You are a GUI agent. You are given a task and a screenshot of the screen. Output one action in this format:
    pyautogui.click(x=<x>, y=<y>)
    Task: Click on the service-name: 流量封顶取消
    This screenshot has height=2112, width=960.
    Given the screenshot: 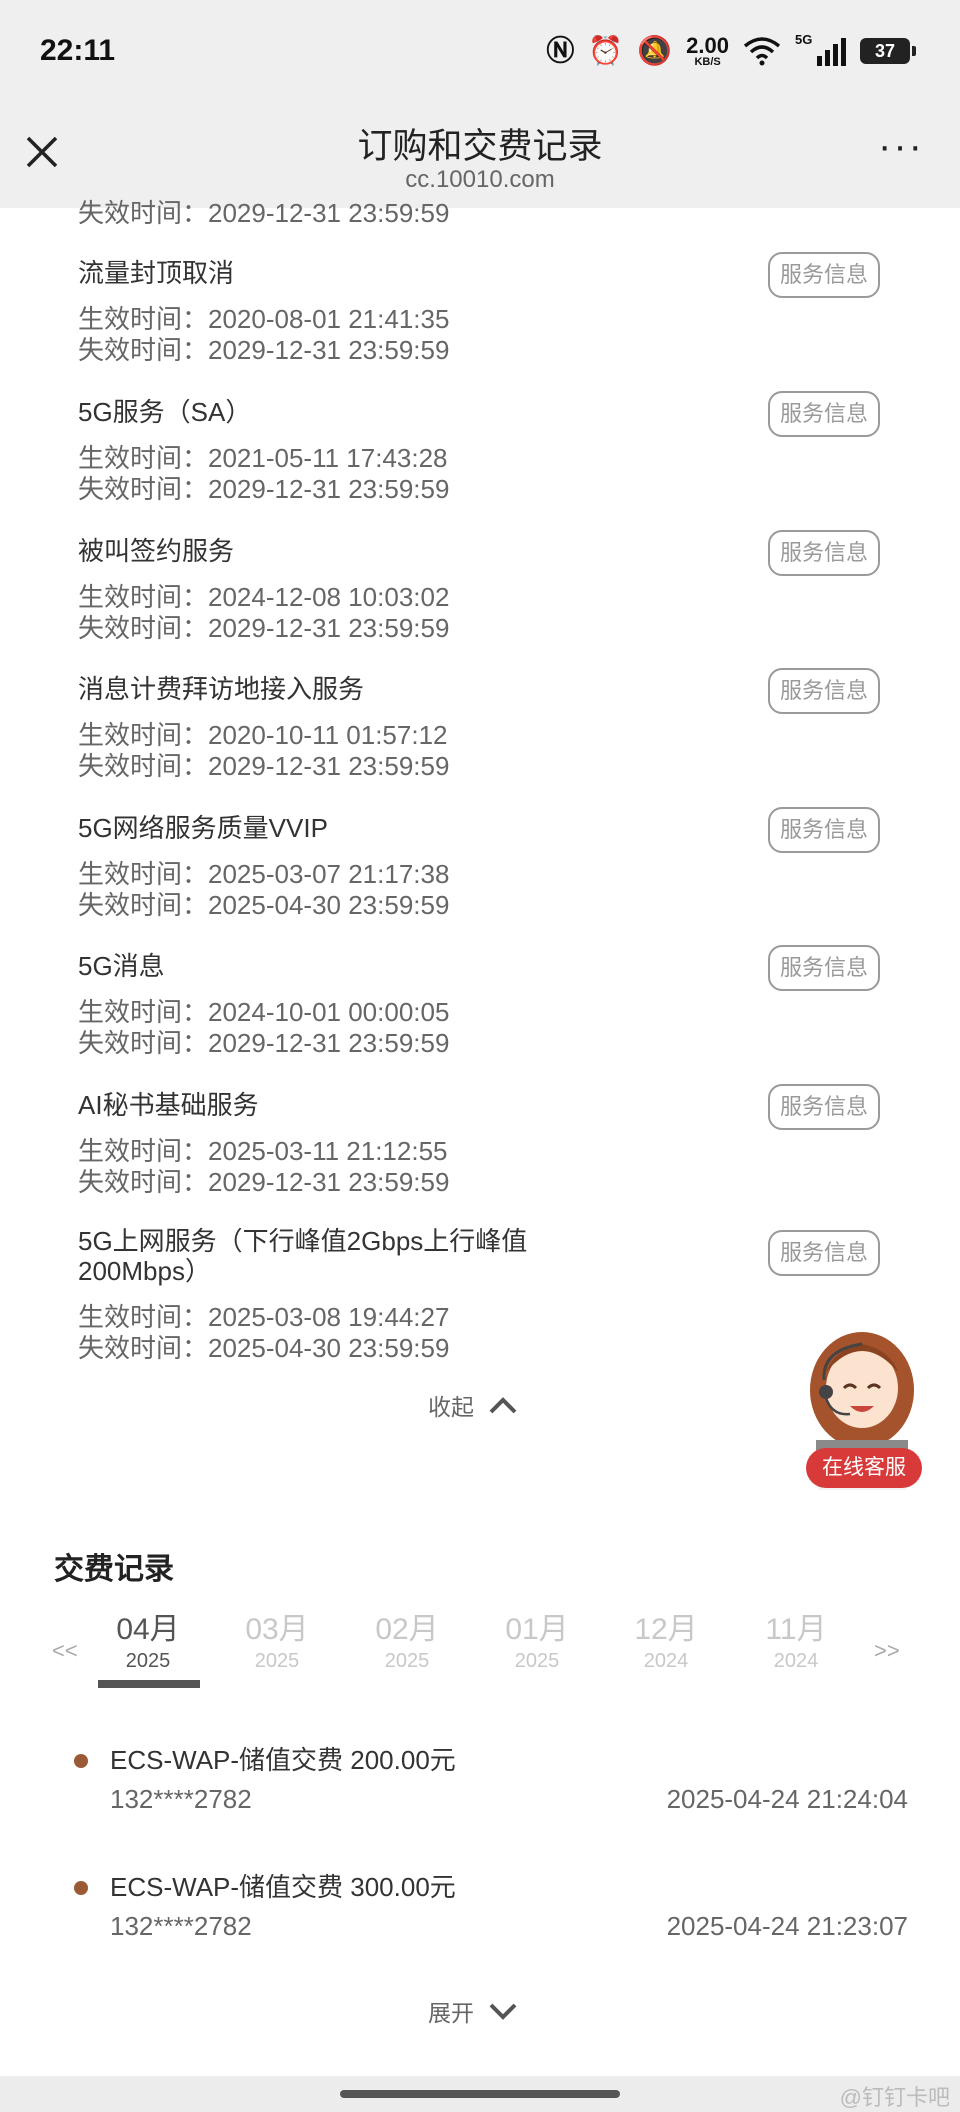 What is the action you would take?
    pyautogui.click(x=156, y=273)
    